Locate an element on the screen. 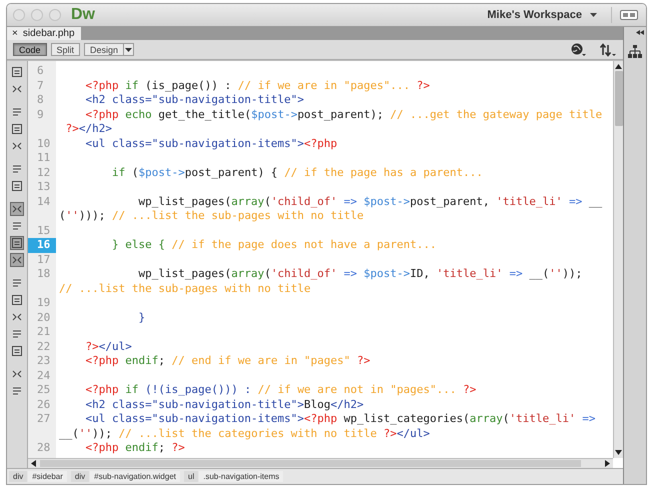 This screenshot has height=490, width=655. design-options-dropdown is located at coordinates (128, 49).